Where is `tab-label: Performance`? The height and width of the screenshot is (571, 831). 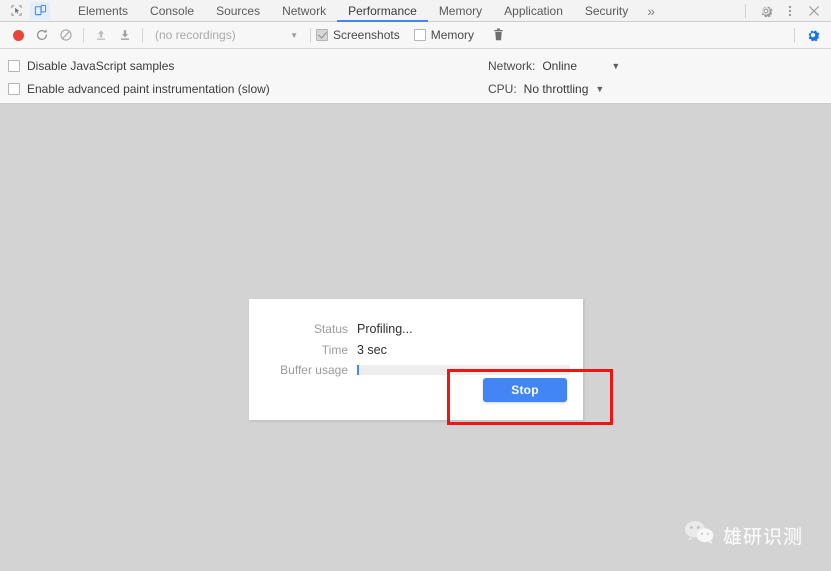
tab-label: Performance is located at coordinates (382, 10).